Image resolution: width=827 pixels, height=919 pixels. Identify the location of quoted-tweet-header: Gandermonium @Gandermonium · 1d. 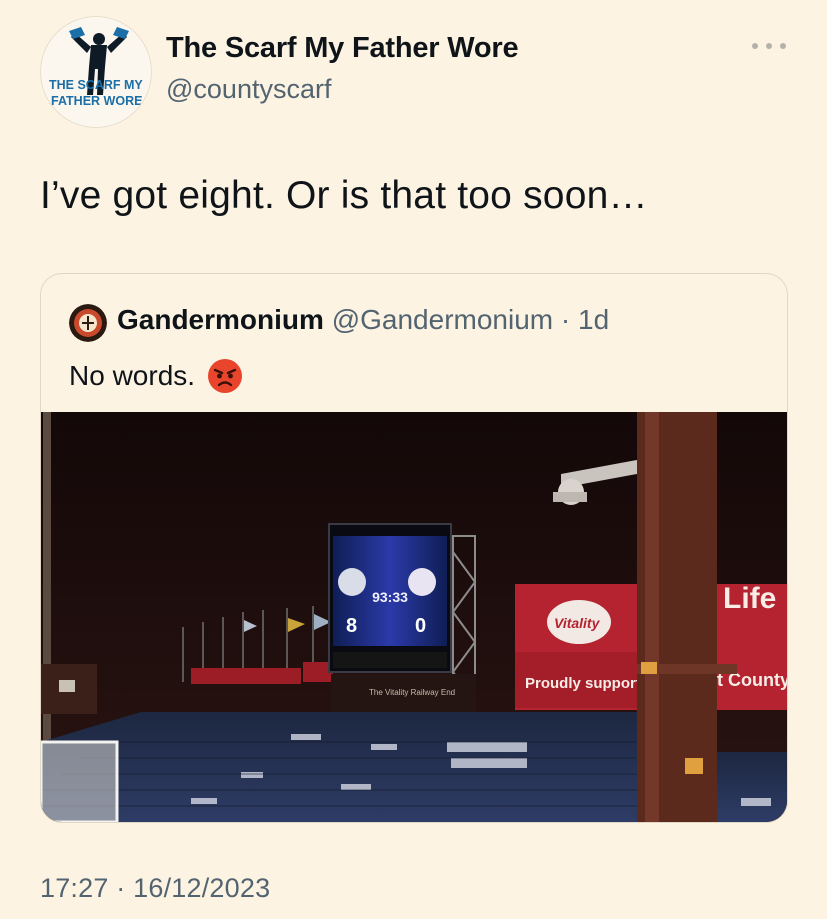
(363, 320).